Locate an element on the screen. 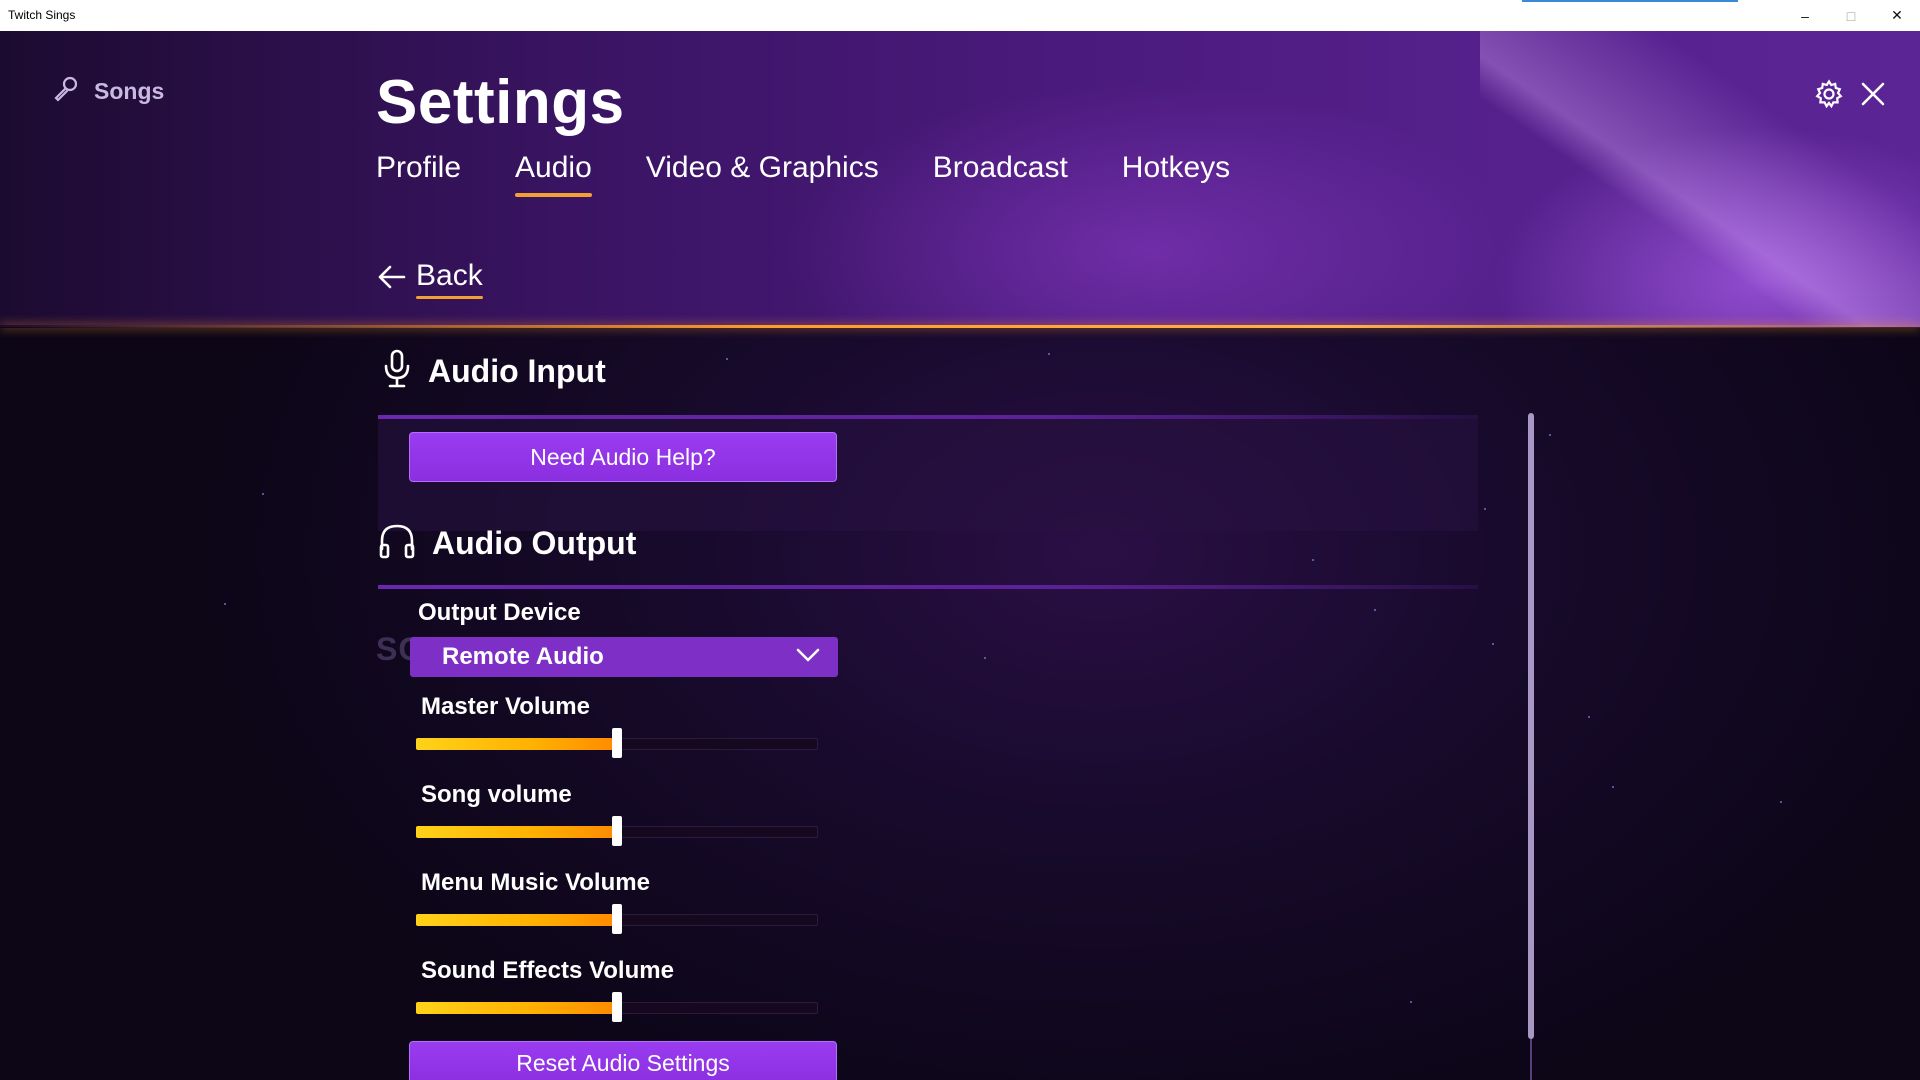 The height and width of the screenshot is (1080, 1920). output-device-dropdown: Remote Audio is located at coordinates (624, 657).